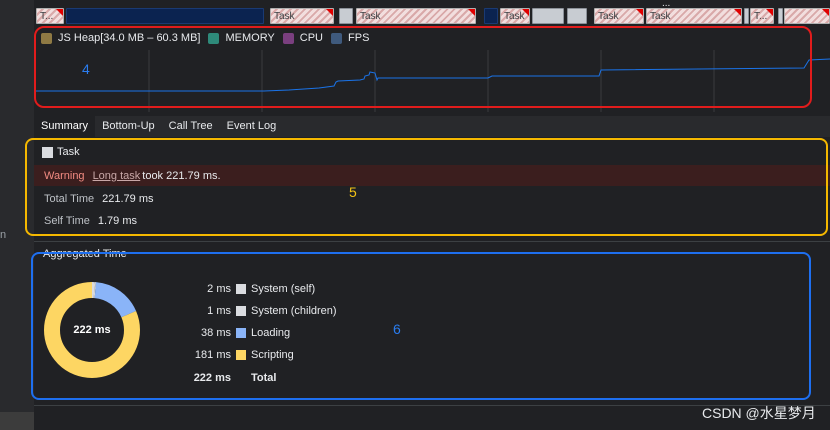  Describe the element at coordinates (128, 126) in the screenshot. I see `tab-bottom-up: Bottom-Up` at that location.